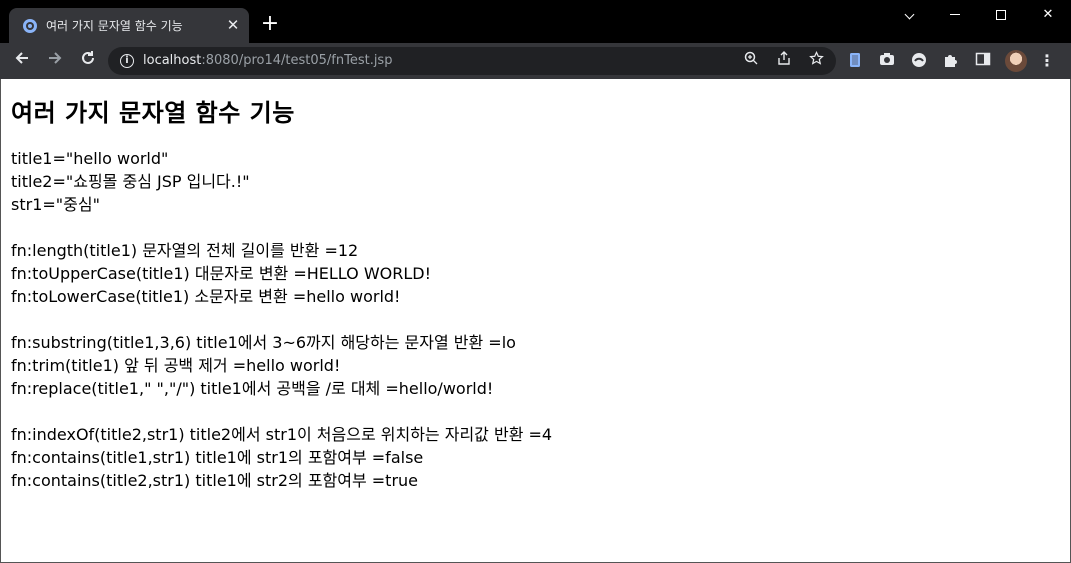 The image size is (1071, 563). What do you see at coordinates (55, 204) in the screenshot?
I see `var-line: str1="중심"` at bounding box center [55, 204].